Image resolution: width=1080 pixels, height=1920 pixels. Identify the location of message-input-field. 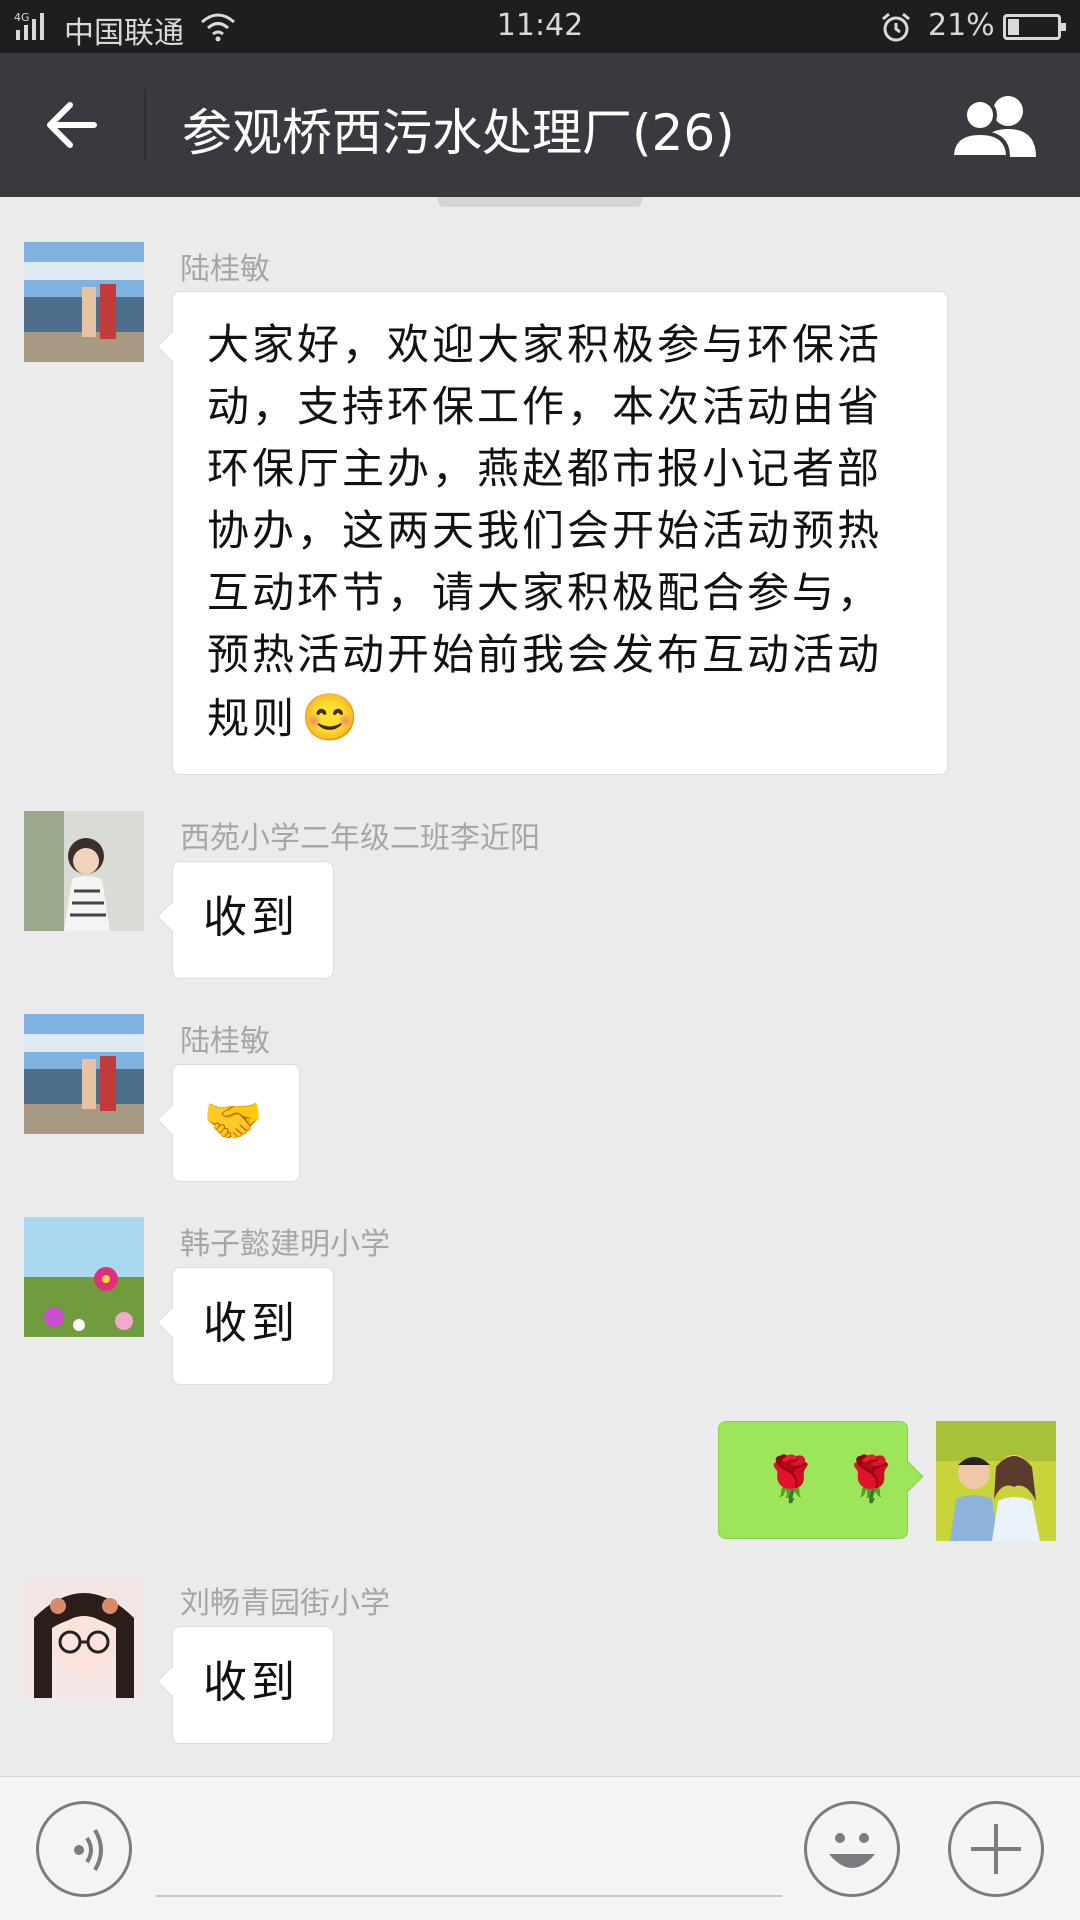
(469, 1896).